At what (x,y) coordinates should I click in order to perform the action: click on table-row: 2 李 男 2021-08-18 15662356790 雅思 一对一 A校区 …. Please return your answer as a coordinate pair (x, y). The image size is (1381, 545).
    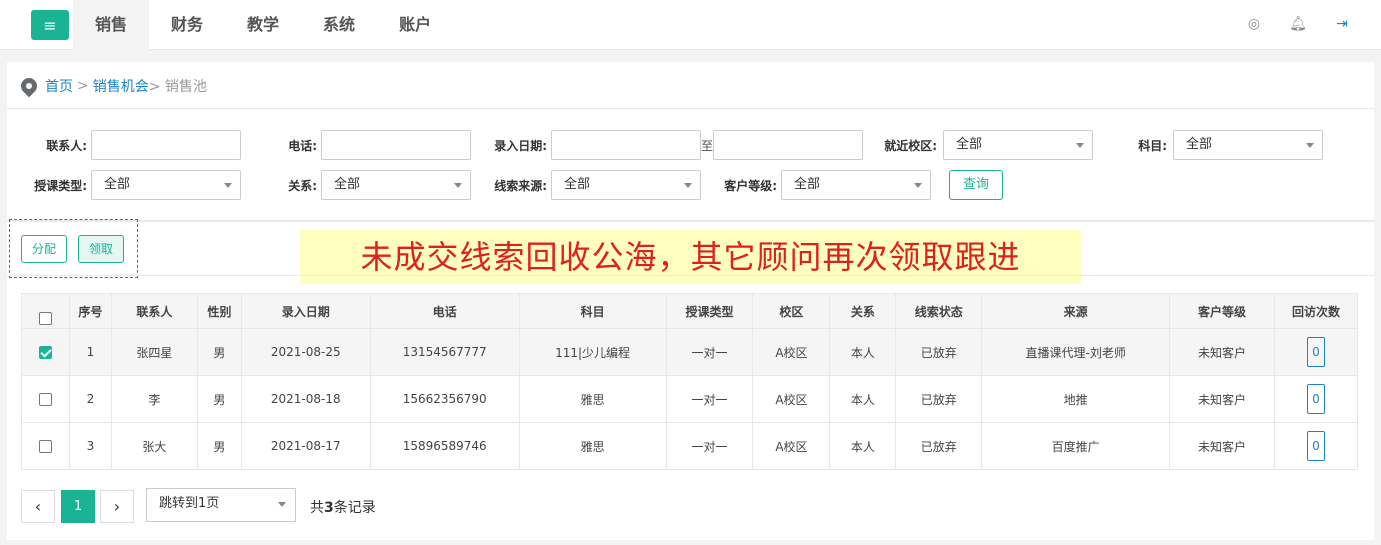
    Looking at the image, I should click on (690, 399).